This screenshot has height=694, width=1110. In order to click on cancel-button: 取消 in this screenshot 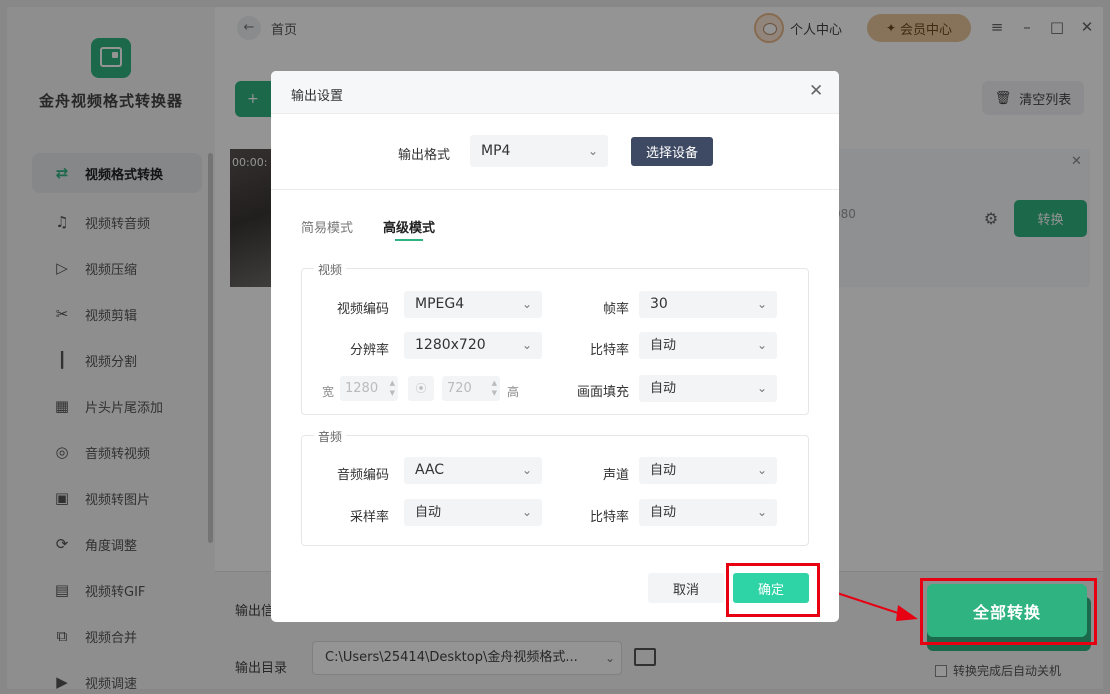, I will do `click(686, 588)`.